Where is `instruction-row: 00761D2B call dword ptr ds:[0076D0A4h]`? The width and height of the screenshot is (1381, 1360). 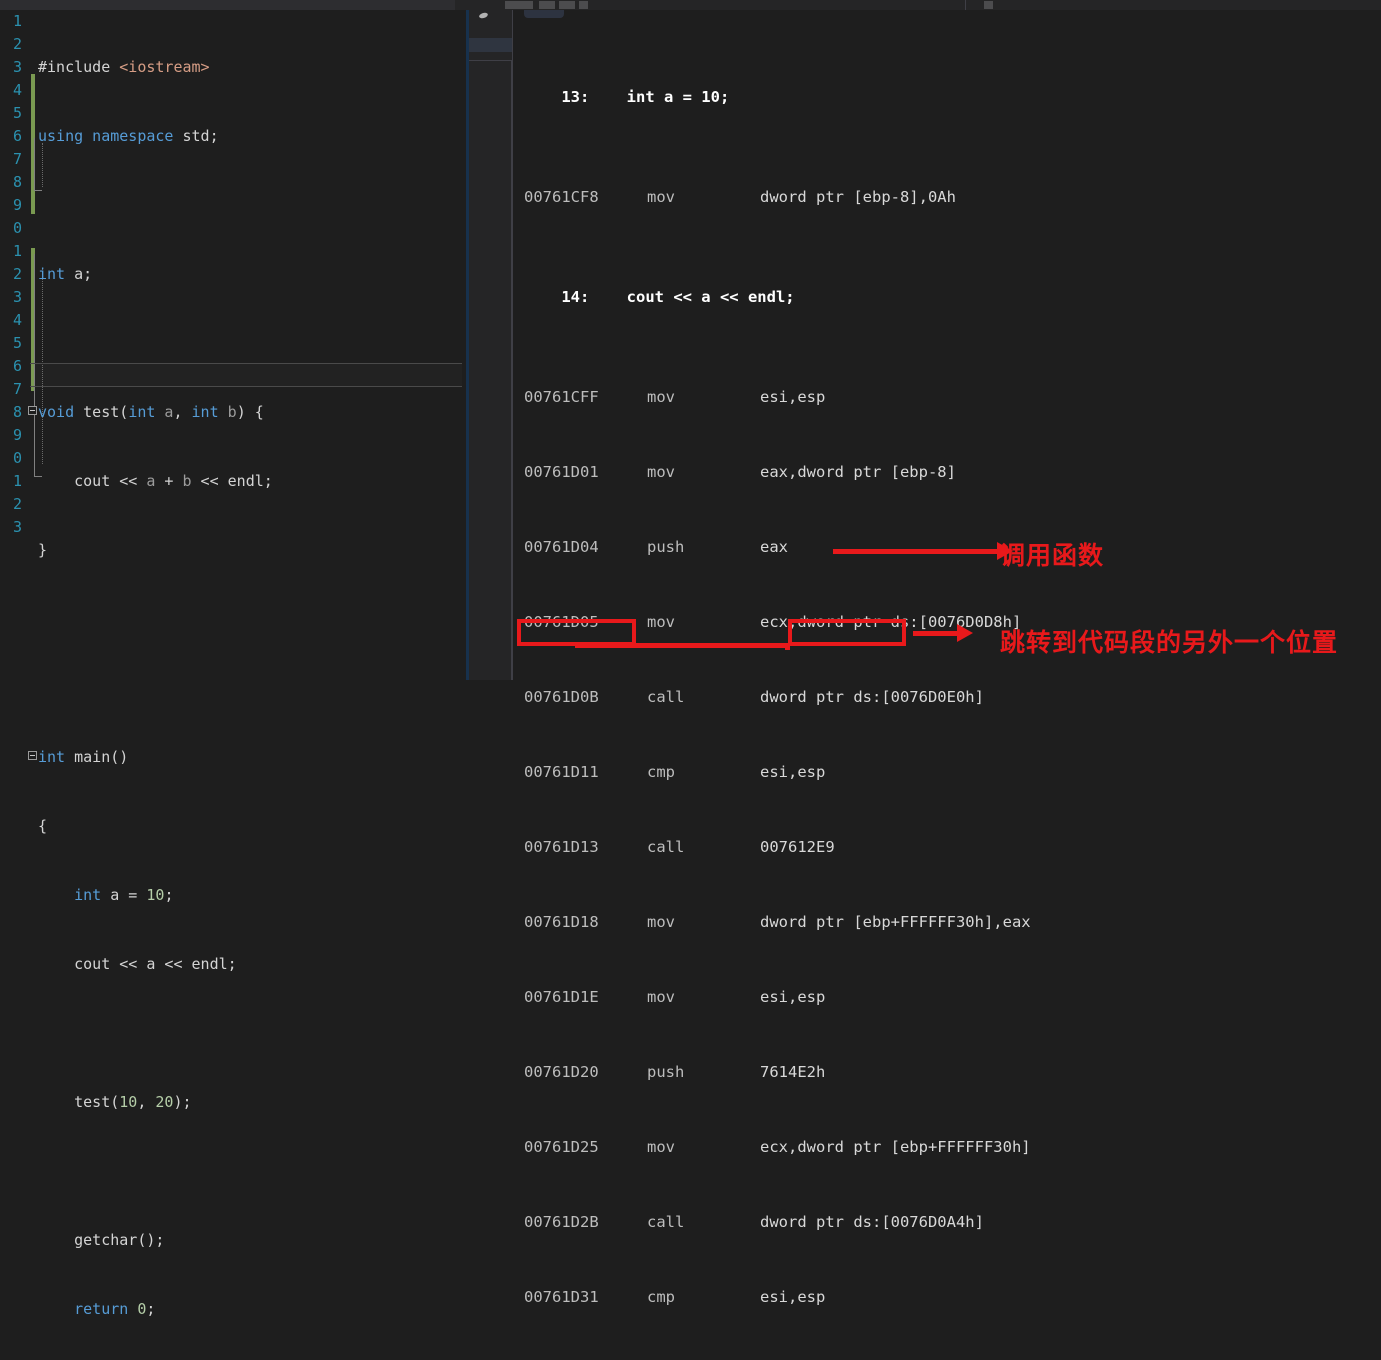 instruction-row: 00761D2B call dword ptr ds:[0076D0A4h] is located at coordinates (952, 1222).